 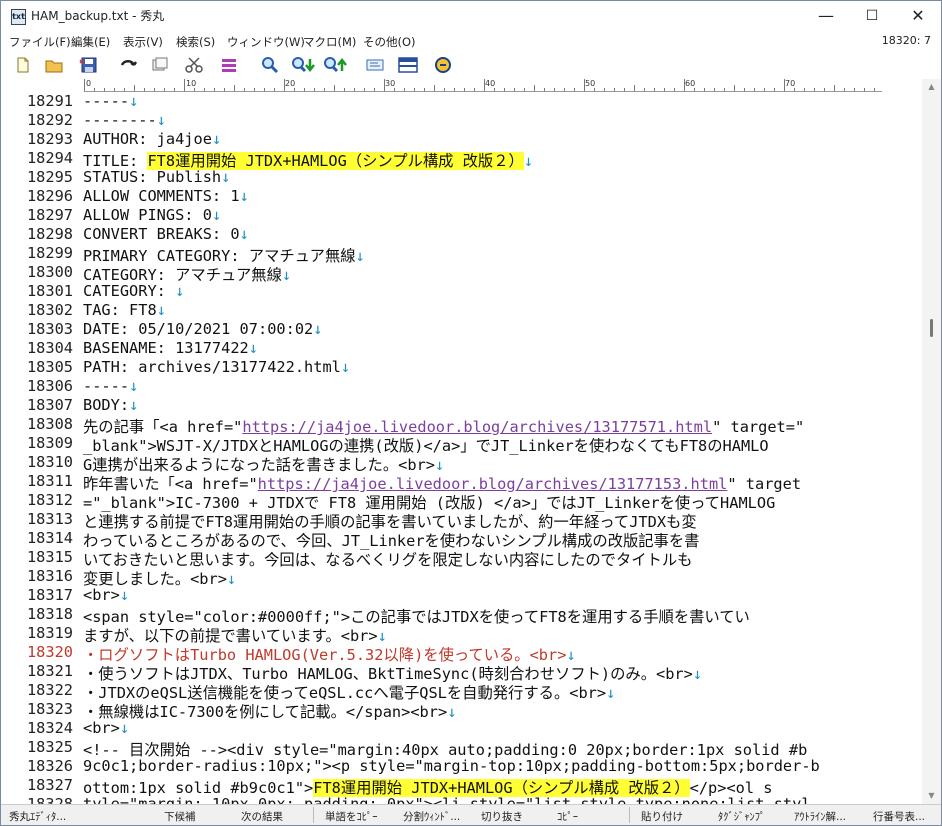 What do you see at coordinates (49, 234) in the screenshot?
I see `line-number: 18298` at bounding box center [49, 234].